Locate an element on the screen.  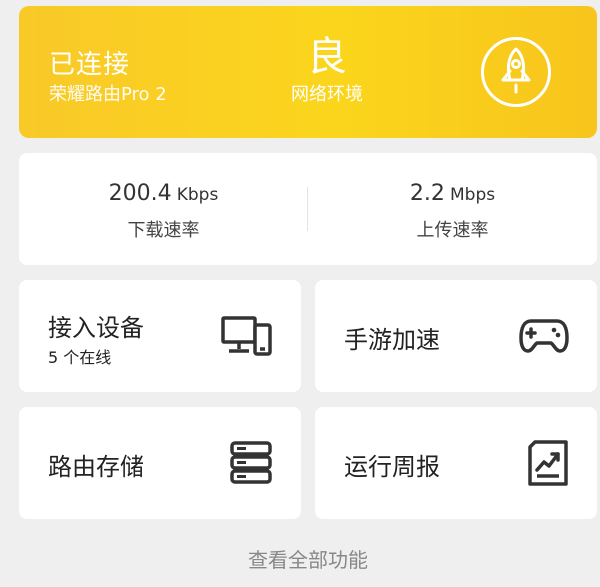
download-speed-unit: Kbps is located at coordinates (197, 195).